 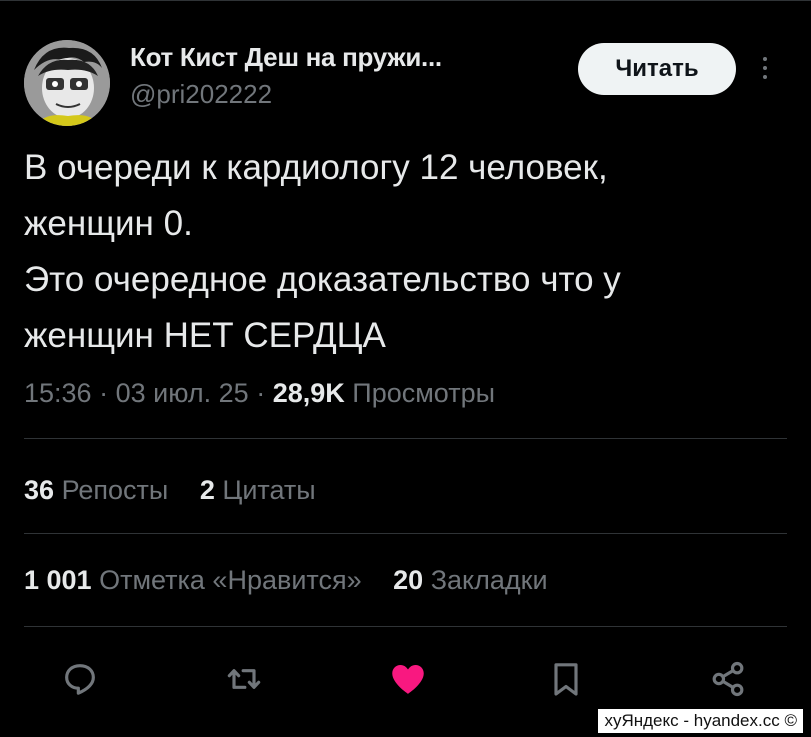 I want to click on share-icon, so click(x=728, y=679).